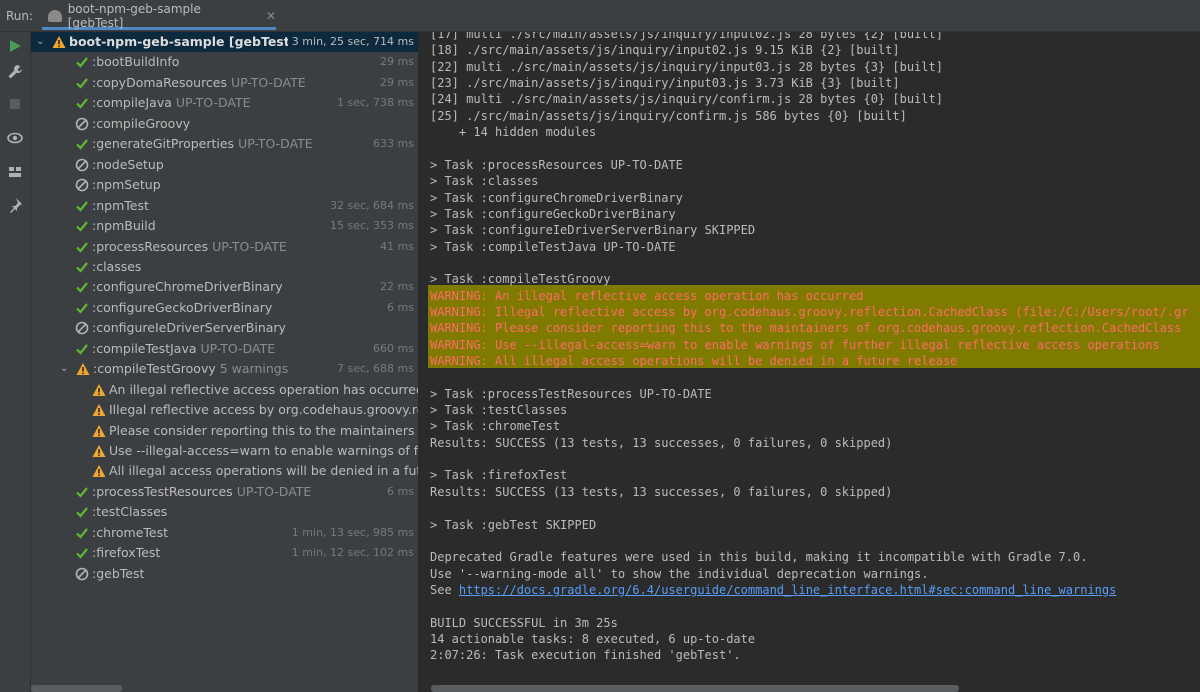 The width and height of the screenshot is (1200, 692). I want to click on eye-icon, so click(15, 138).